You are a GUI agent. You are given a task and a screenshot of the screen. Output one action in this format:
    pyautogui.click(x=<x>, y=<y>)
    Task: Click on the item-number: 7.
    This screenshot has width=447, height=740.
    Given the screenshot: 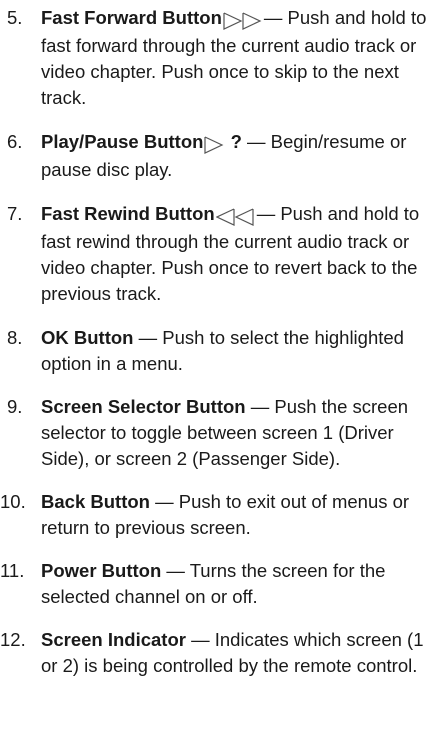 What is the action you would take?
    pyautogui.click(x=15, y=213)
    